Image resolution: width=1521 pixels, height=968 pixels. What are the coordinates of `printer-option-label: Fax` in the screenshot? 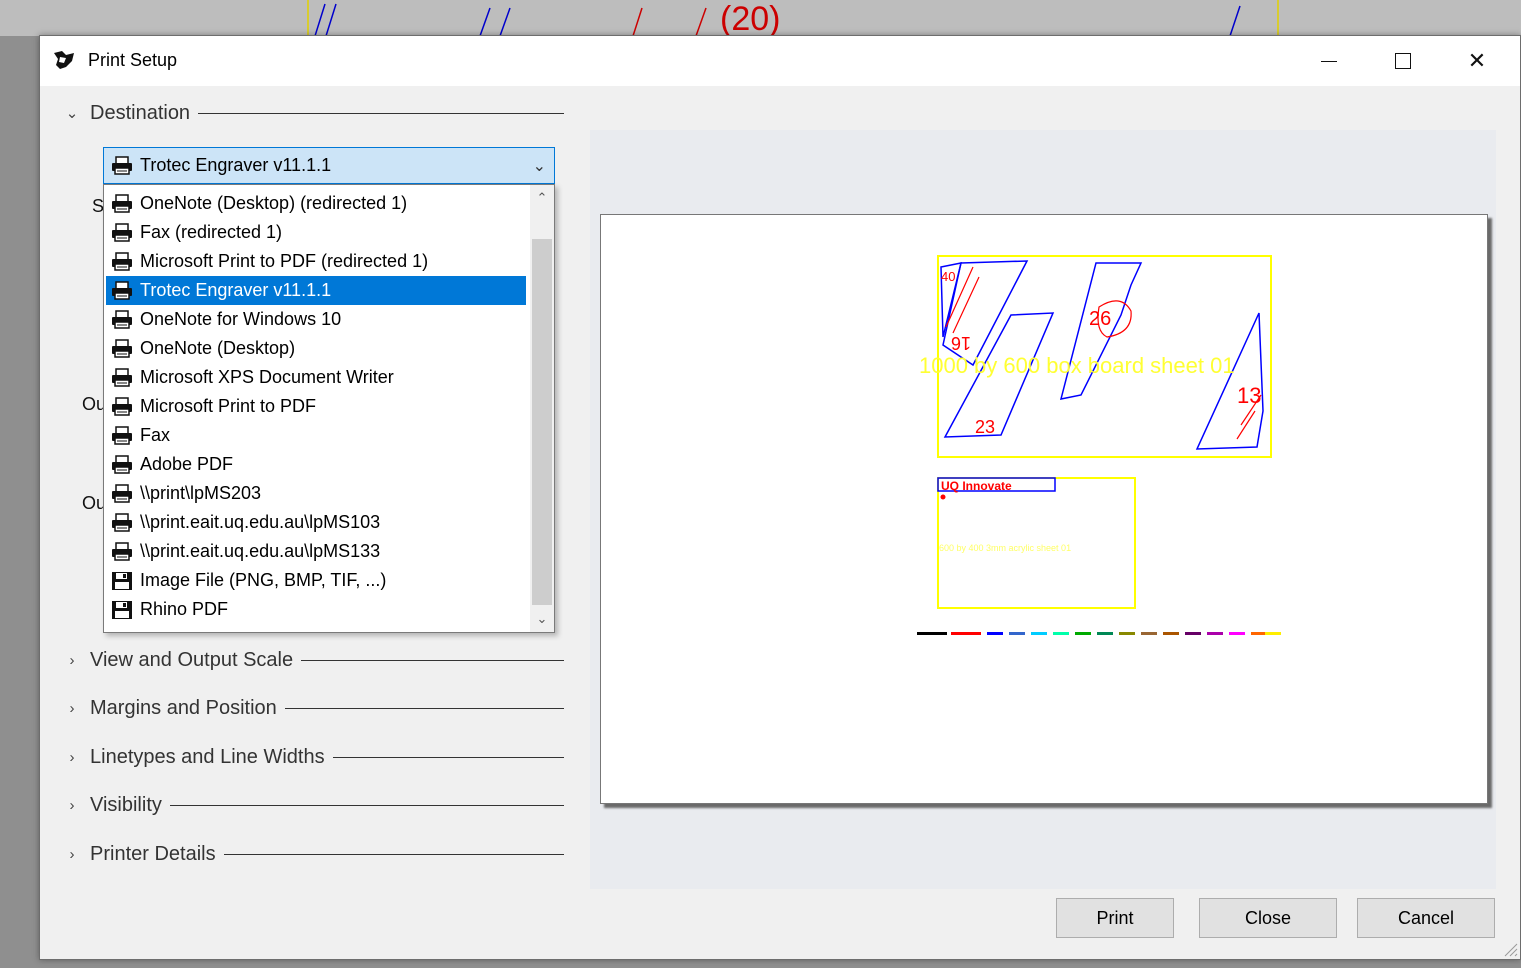 It's located at (155, 435).